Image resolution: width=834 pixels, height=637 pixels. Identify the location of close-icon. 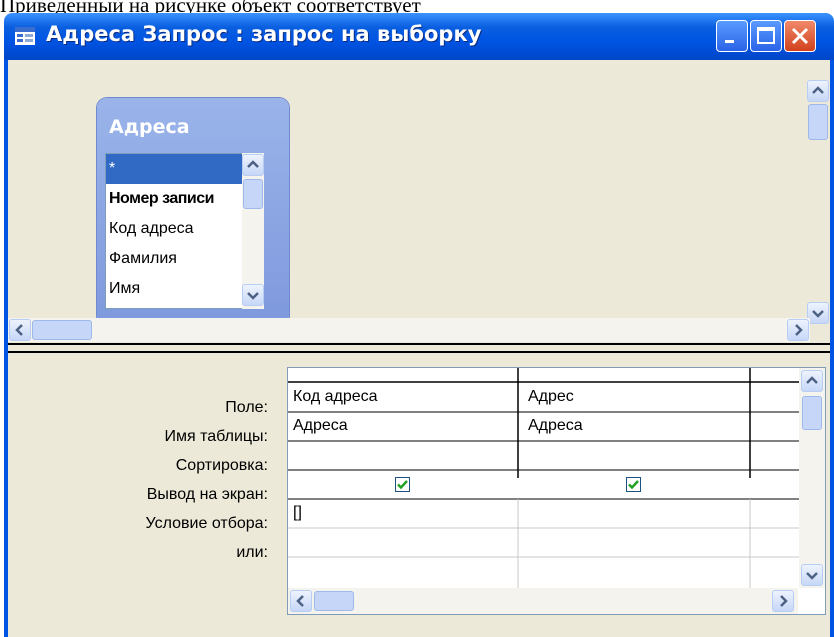
(800, 36).